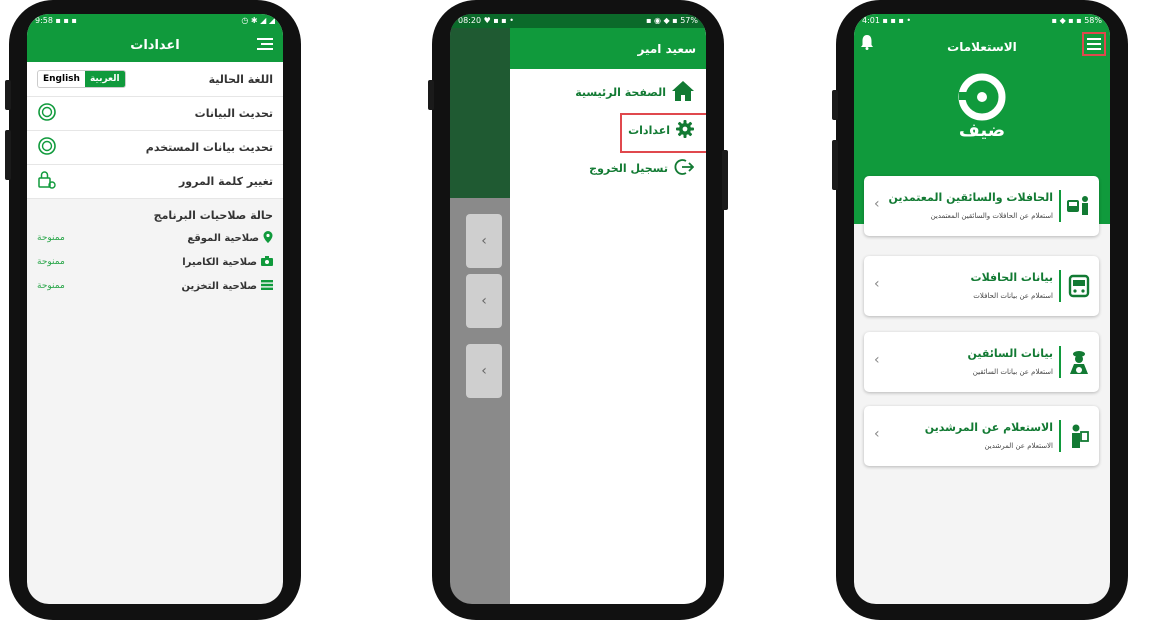  Describe the element at coordinates (155, 79) in the screenshot. I see `language-row: English العربية اللغة الحالية` at that location.